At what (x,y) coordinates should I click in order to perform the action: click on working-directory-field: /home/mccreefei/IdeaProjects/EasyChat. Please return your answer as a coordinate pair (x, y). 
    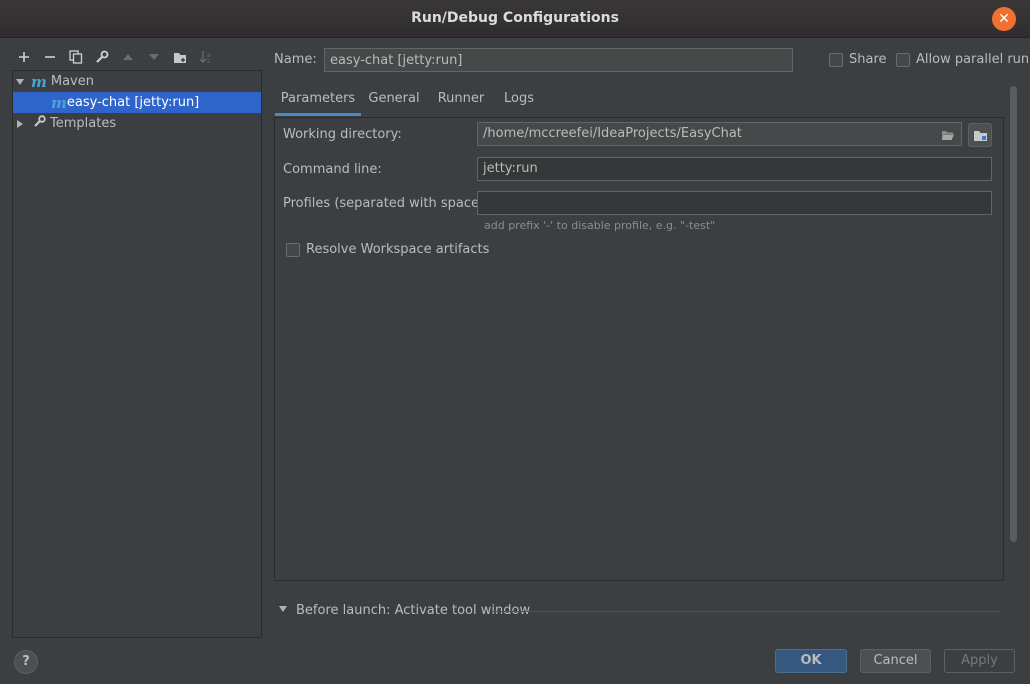
    Looking at the image, I should click on (719, 134).